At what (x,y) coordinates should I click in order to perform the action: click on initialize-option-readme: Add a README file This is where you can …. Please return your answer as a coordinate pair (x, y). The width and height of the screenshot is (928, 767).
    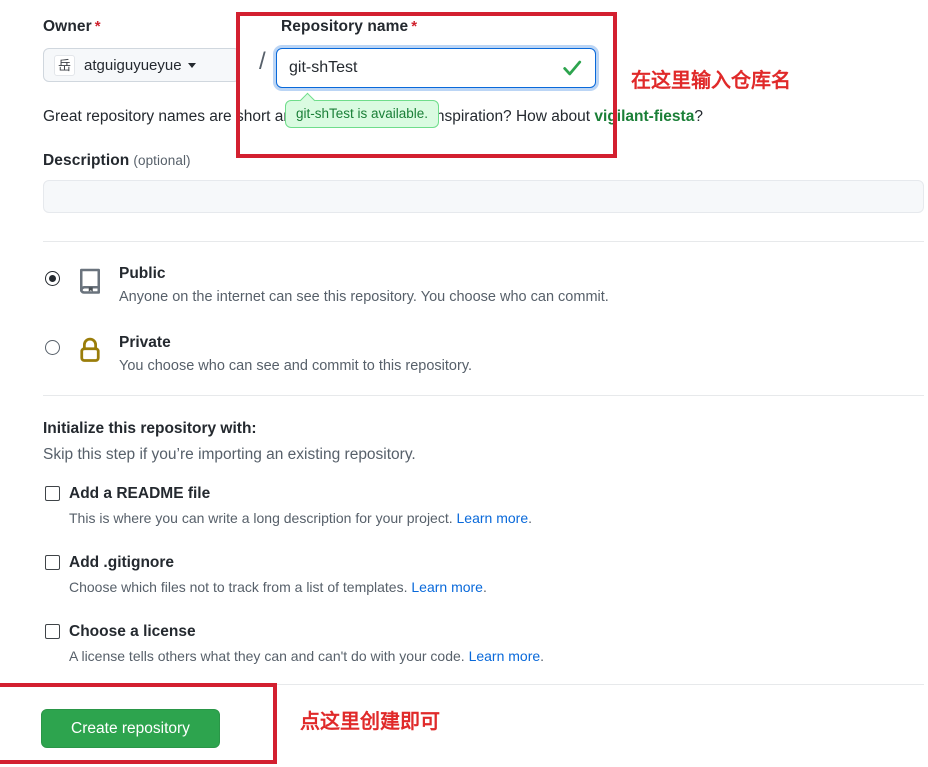
    Looking at the image, I should click on (287, 506).